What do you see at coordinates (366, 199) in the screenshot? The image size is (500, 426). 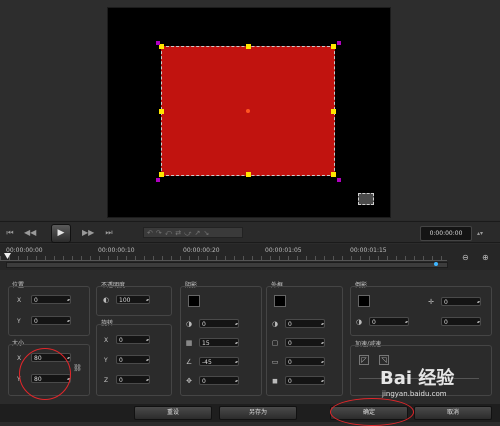 I see `mini-preview-thumbnail` at bounding box center [366, 199].